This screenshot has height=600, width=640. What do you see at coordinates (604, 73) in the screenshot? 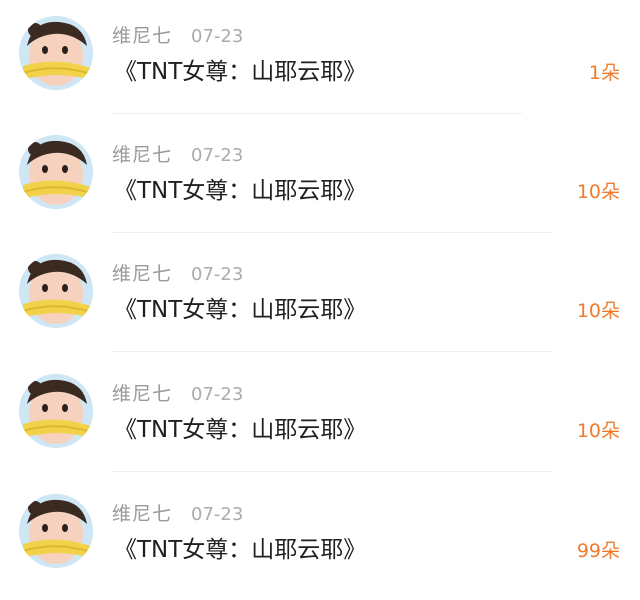
I see `gift-amount: 1朵` at bounding box center [604, 73].